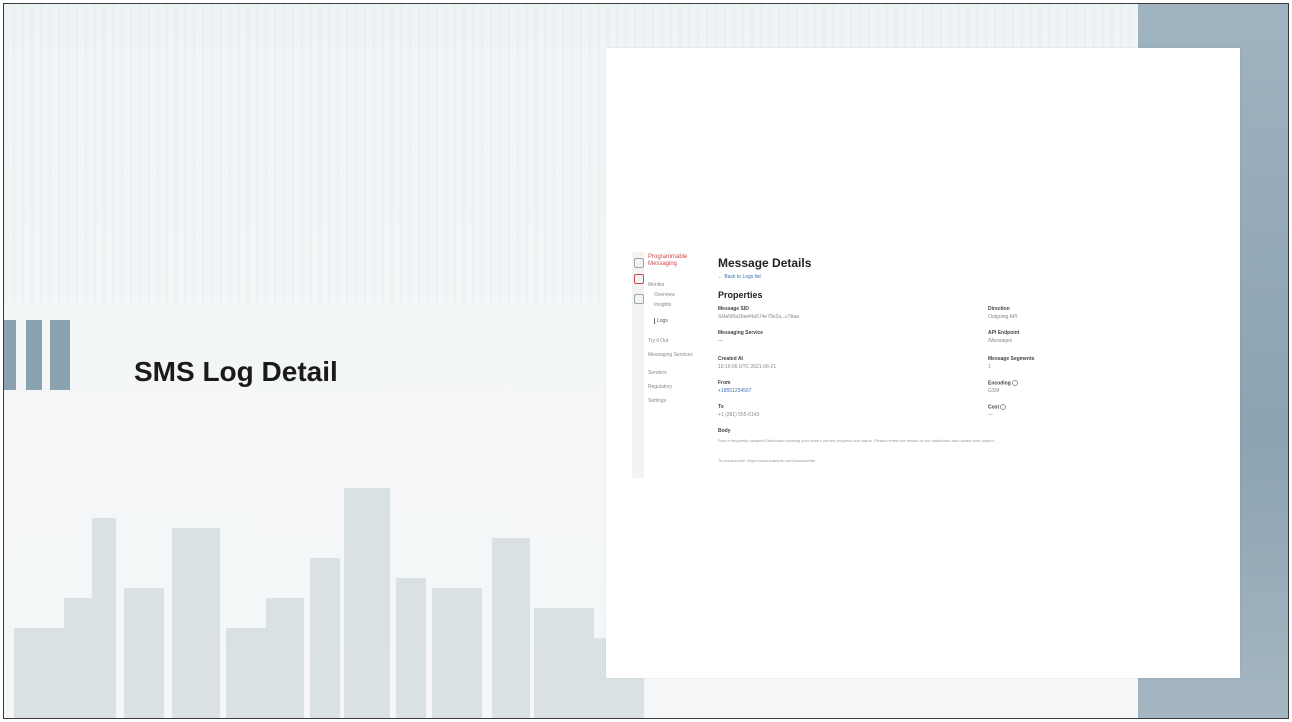 The image size is (1292, 722). I want to click on encoding-label: Encoding, so click(1003, 383).